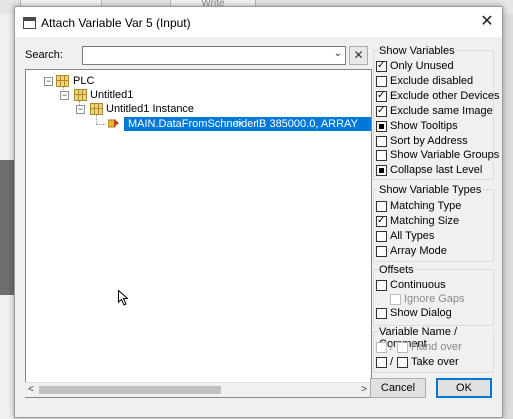 The width and height of the screenshot is (513, 419). I want to click on clear-search-button: ✕, so click(358, 55).